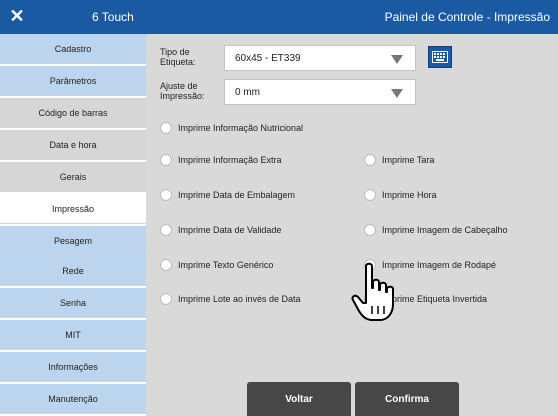 Image resolution: width=558 pixels, height=416 pixels. What do you see at coordinates (440, 57) in the screenshot?
I see `keyboard-icon` at bounding box center [440, 57].